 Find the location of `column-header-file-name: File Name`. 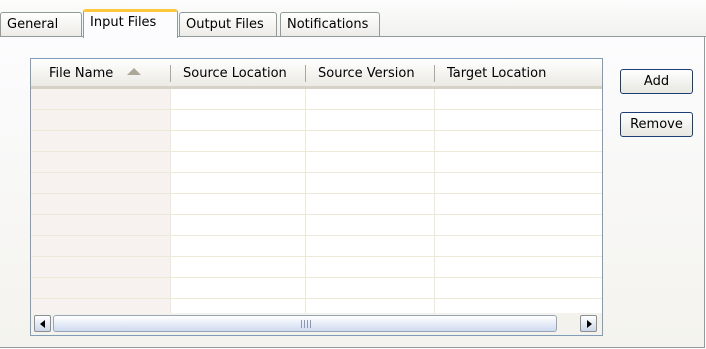

column-header-file-name: File Name is located at coordinates (103, 72).